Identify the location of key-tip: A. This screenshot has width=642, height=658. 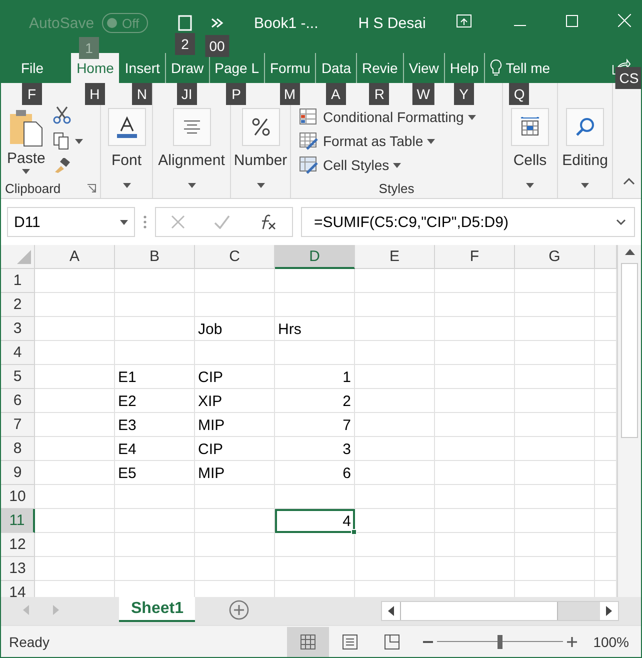
(336, 94).